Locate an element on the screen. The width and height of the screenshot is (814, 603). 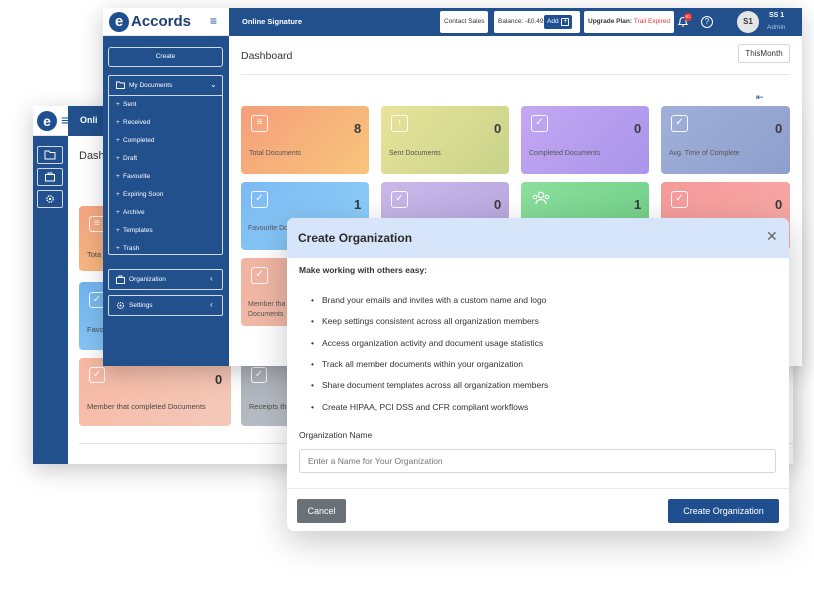
card-label: Favourite Do is located at coordinates (268, 228).